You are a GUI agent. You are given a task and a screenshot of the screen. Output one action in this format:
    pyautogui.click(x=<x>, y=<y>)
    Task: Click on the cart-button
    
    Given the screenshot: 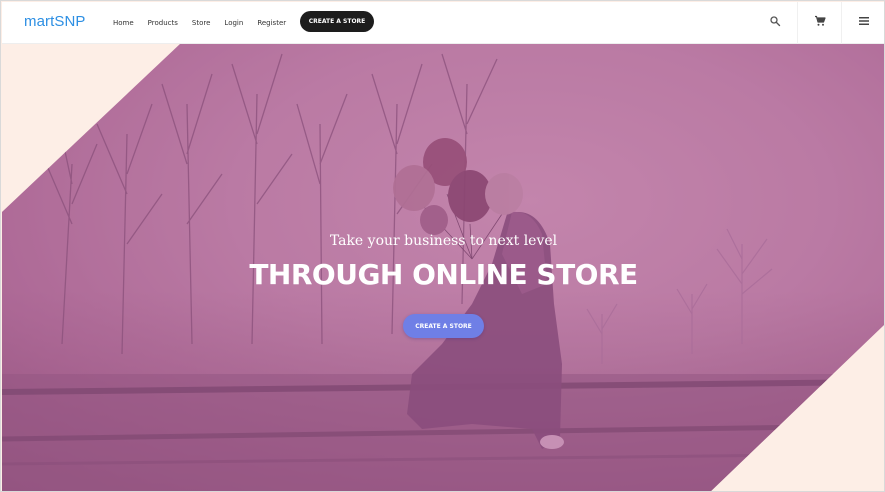 What is the action you would take?
    pyautogui.click(x=819, y=23)
    